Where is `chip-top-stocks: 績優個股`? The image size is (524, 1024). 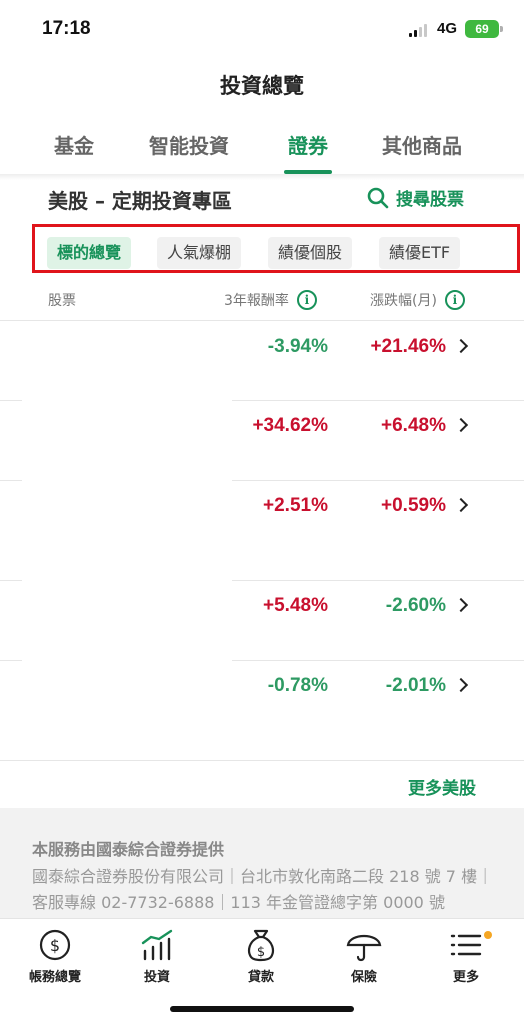
chip-top-stocks: 績優個股 is located at coordinates (310, 253).